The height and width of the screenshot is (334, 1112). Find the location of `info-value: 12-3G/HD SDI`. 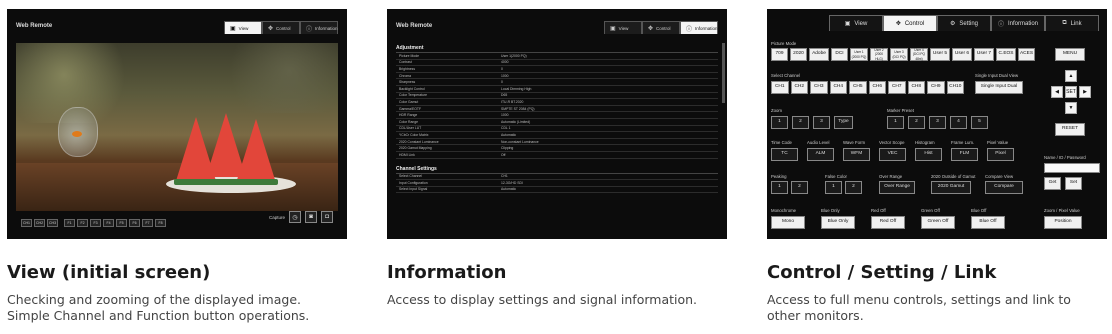

info-value: 12-3G/HD SDI is located at coordinates (512, 182).